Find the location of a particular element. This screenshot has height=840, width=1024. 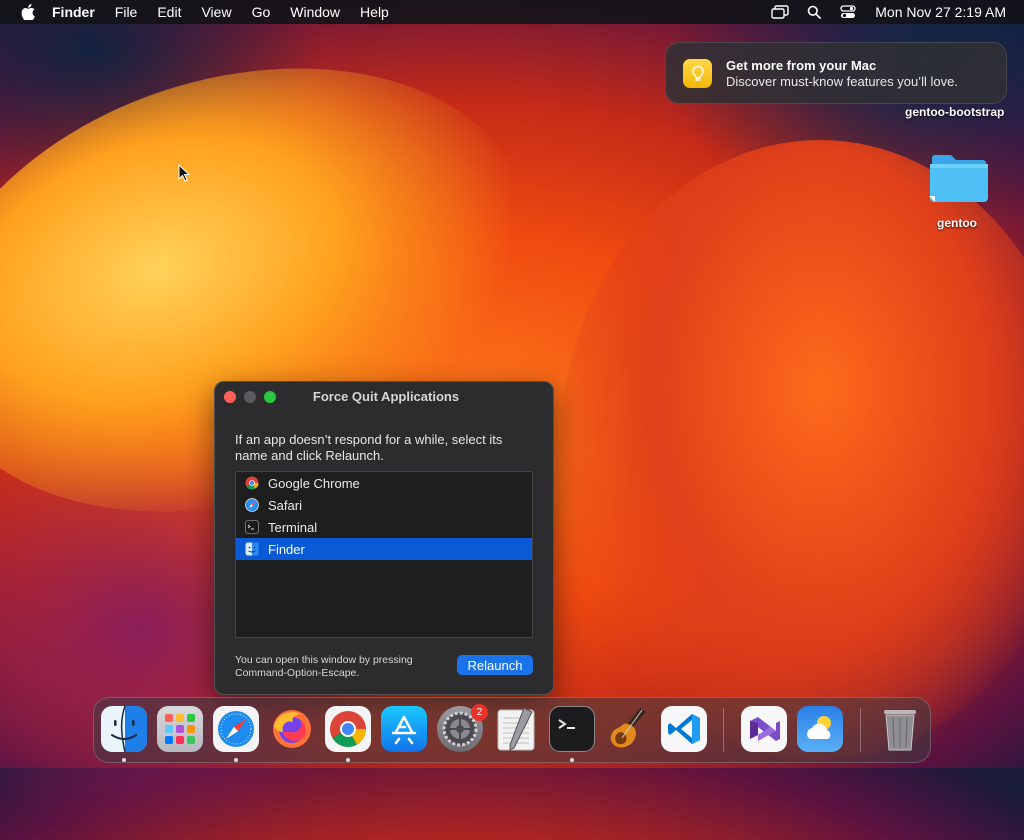

menu-file: File is located at coordinates (126, 12).